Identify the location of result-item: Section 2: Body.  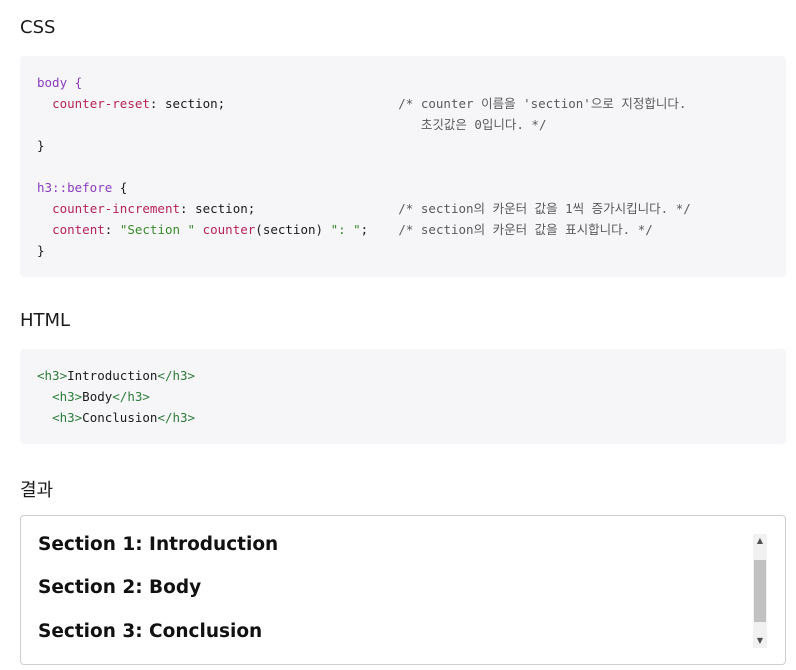
(120, 587).